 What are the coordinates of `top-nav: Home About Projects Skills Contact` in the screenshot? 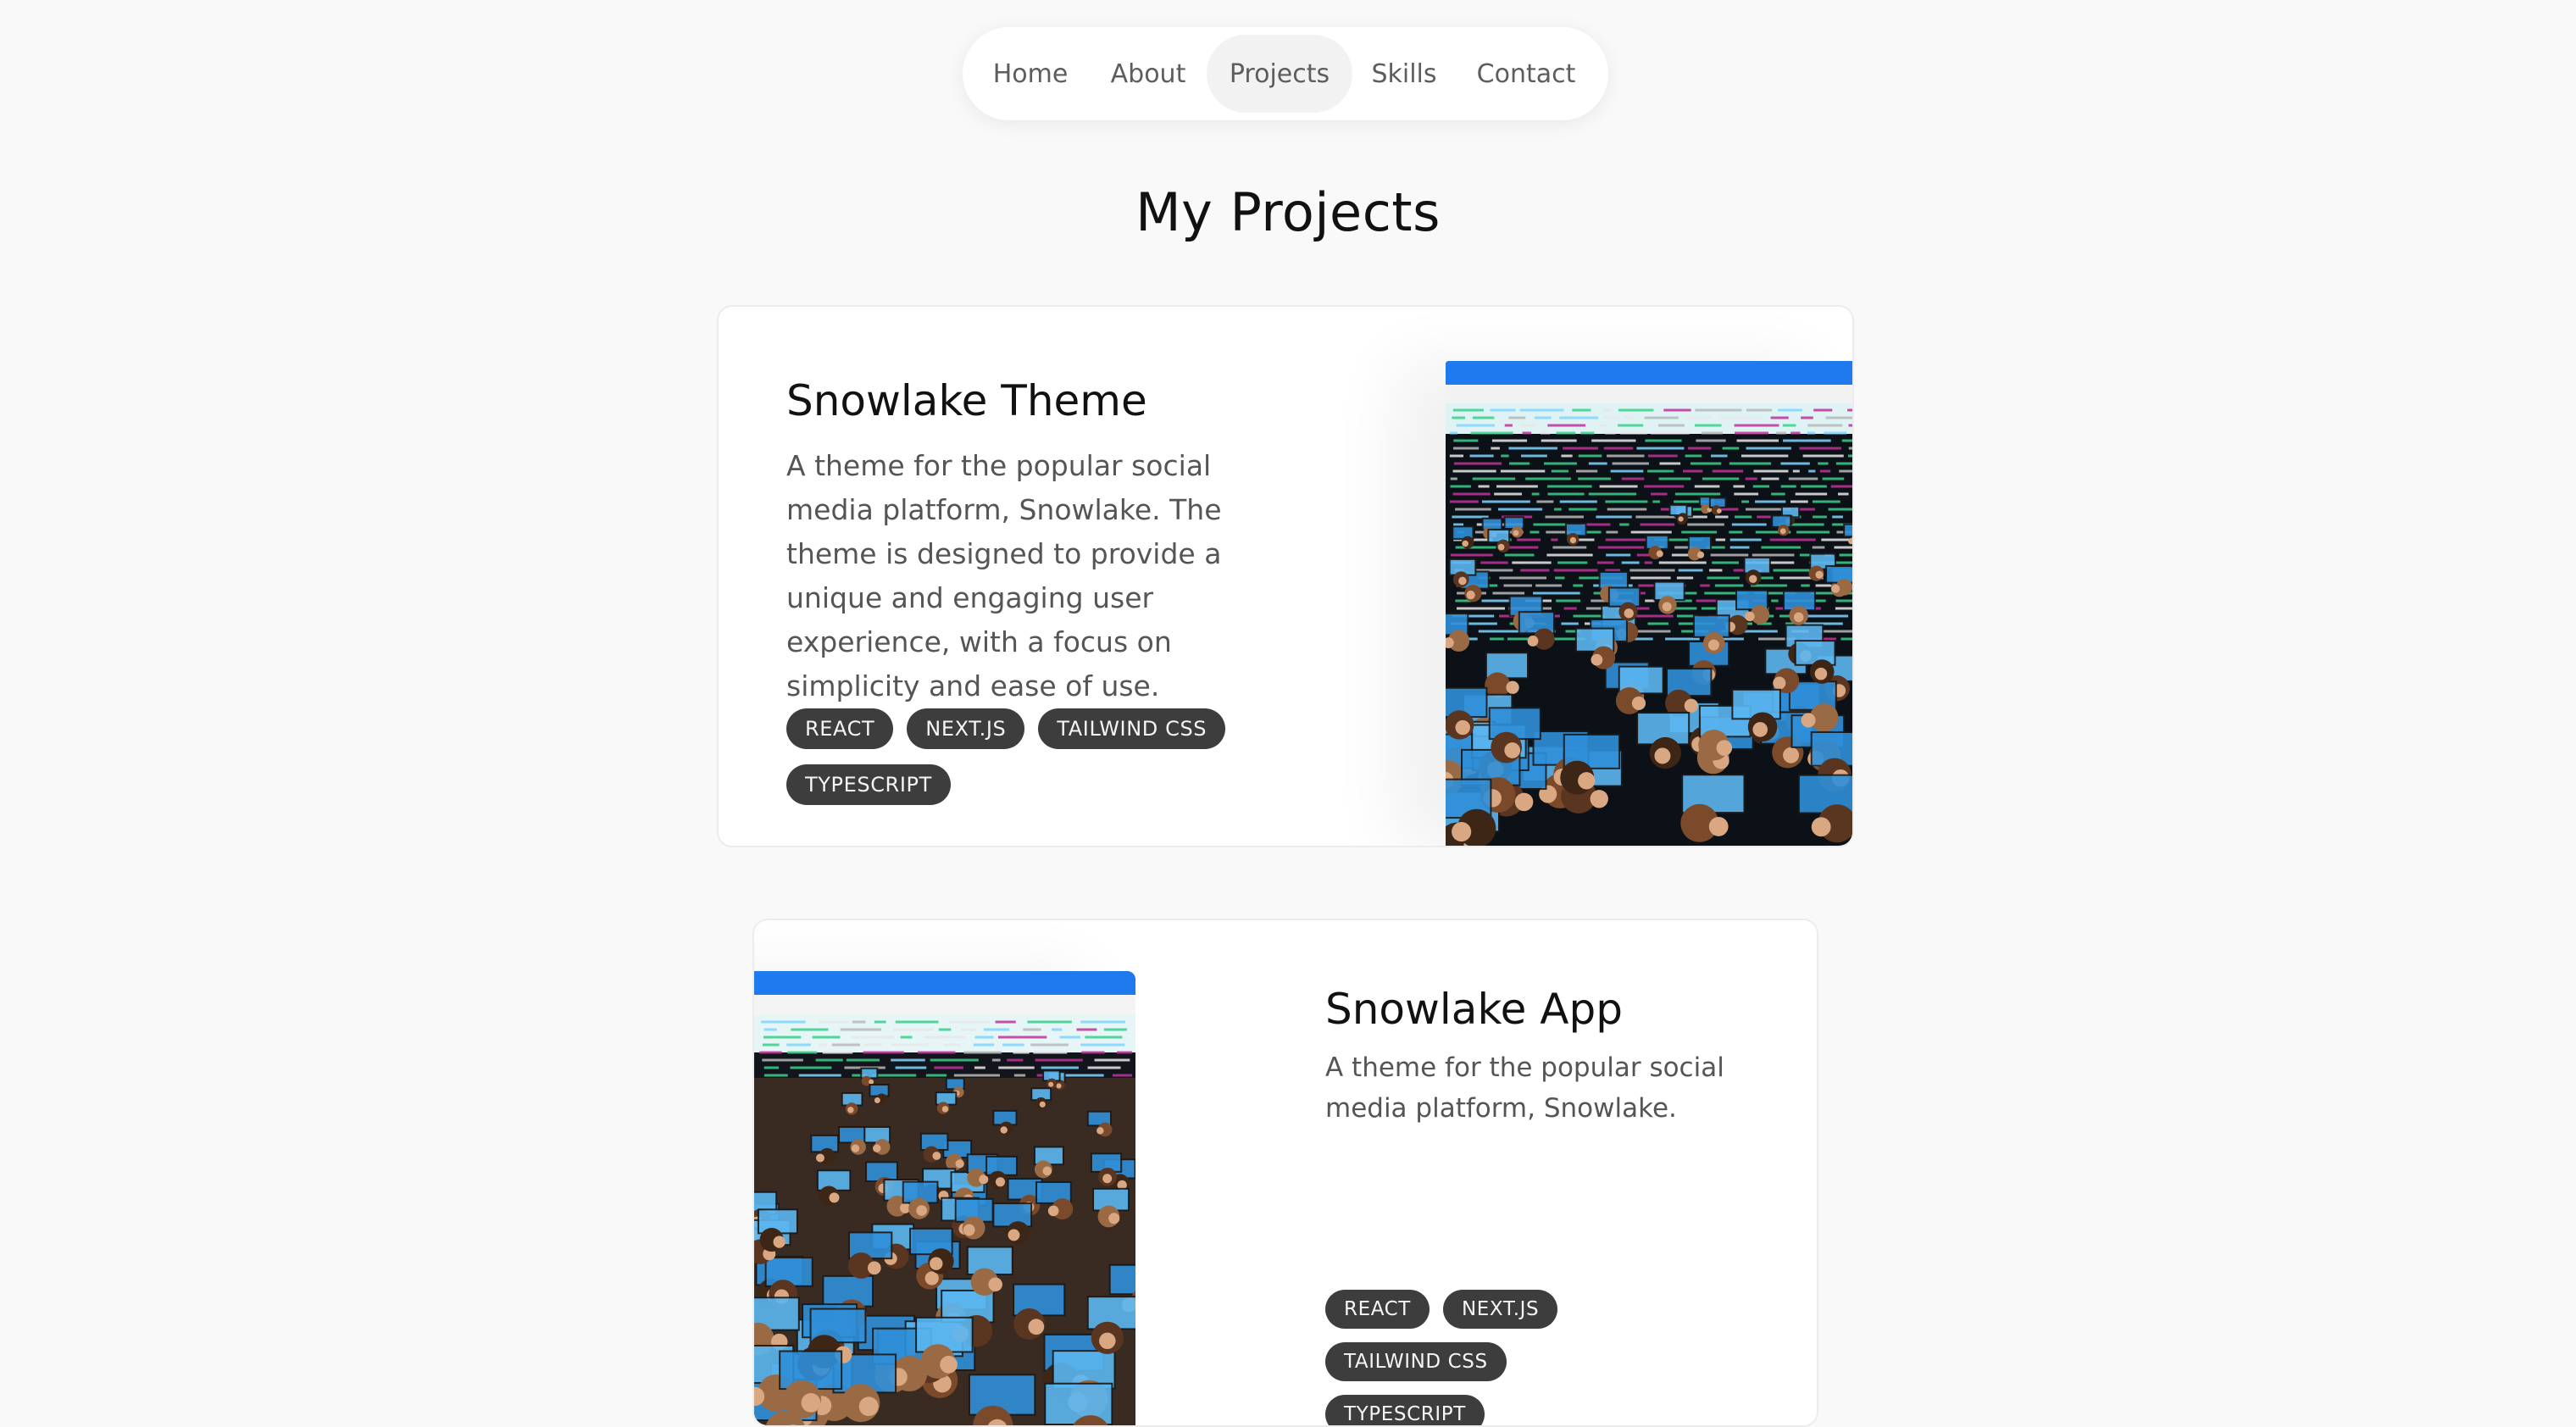 It's located at (1285, 73).